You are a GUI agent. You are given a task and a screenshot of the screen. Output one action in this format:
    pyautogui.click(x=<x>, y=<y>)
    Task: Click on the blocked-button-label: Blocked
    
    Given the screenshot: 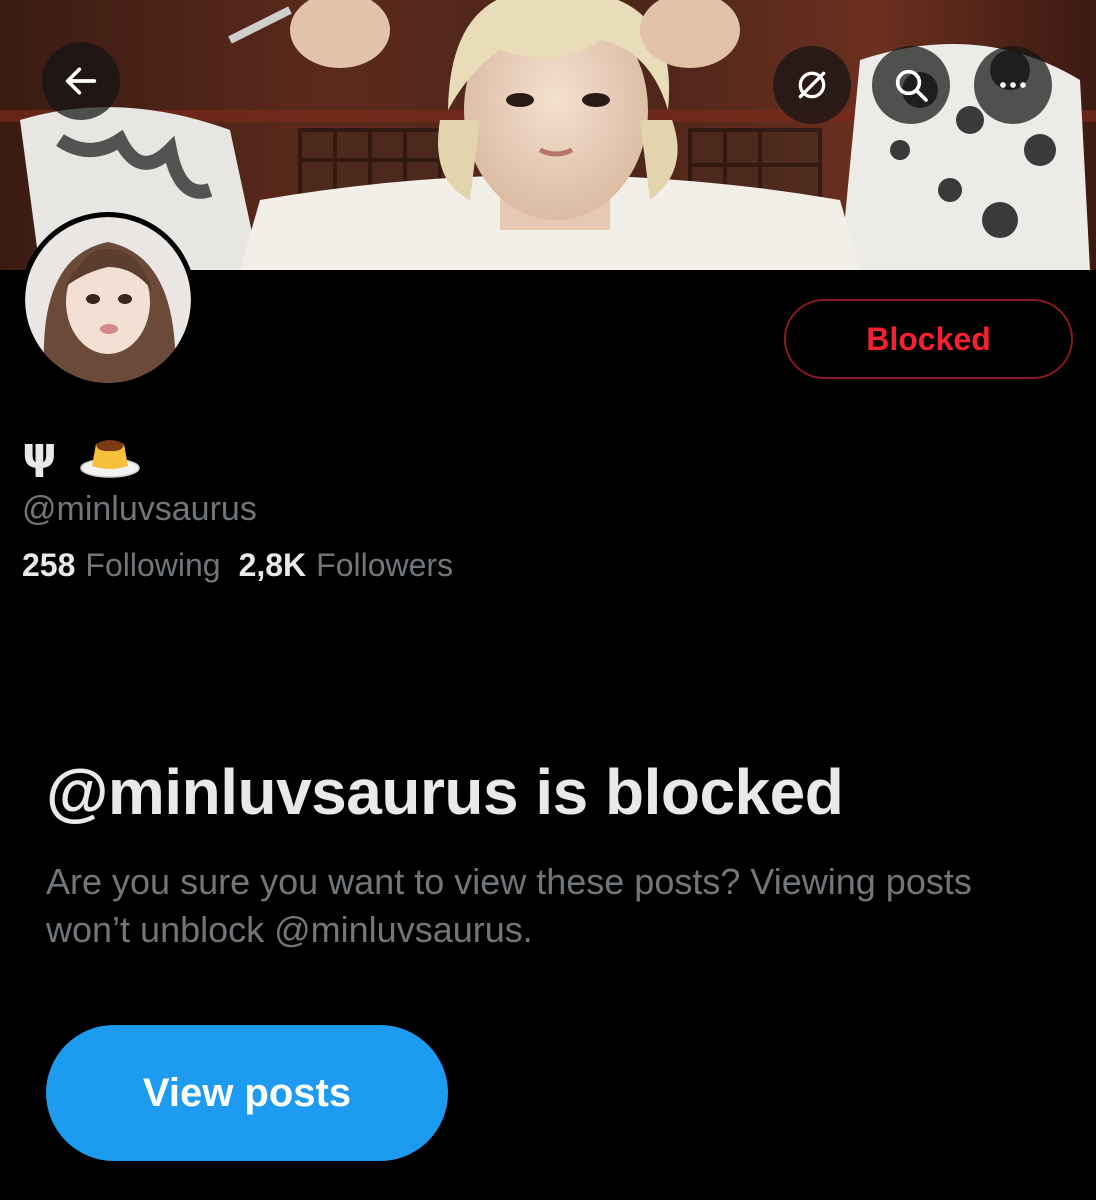 What is the action you would take?
    pyautogui.click(x=928, y=338)
    